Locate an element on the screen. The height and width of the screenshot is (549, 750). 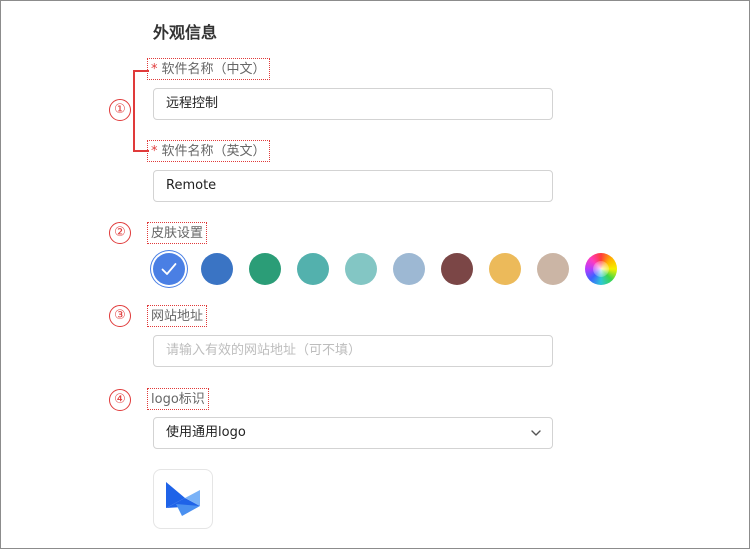
logo-select-value: 使用通用logo is located at coordinates (206, 432).